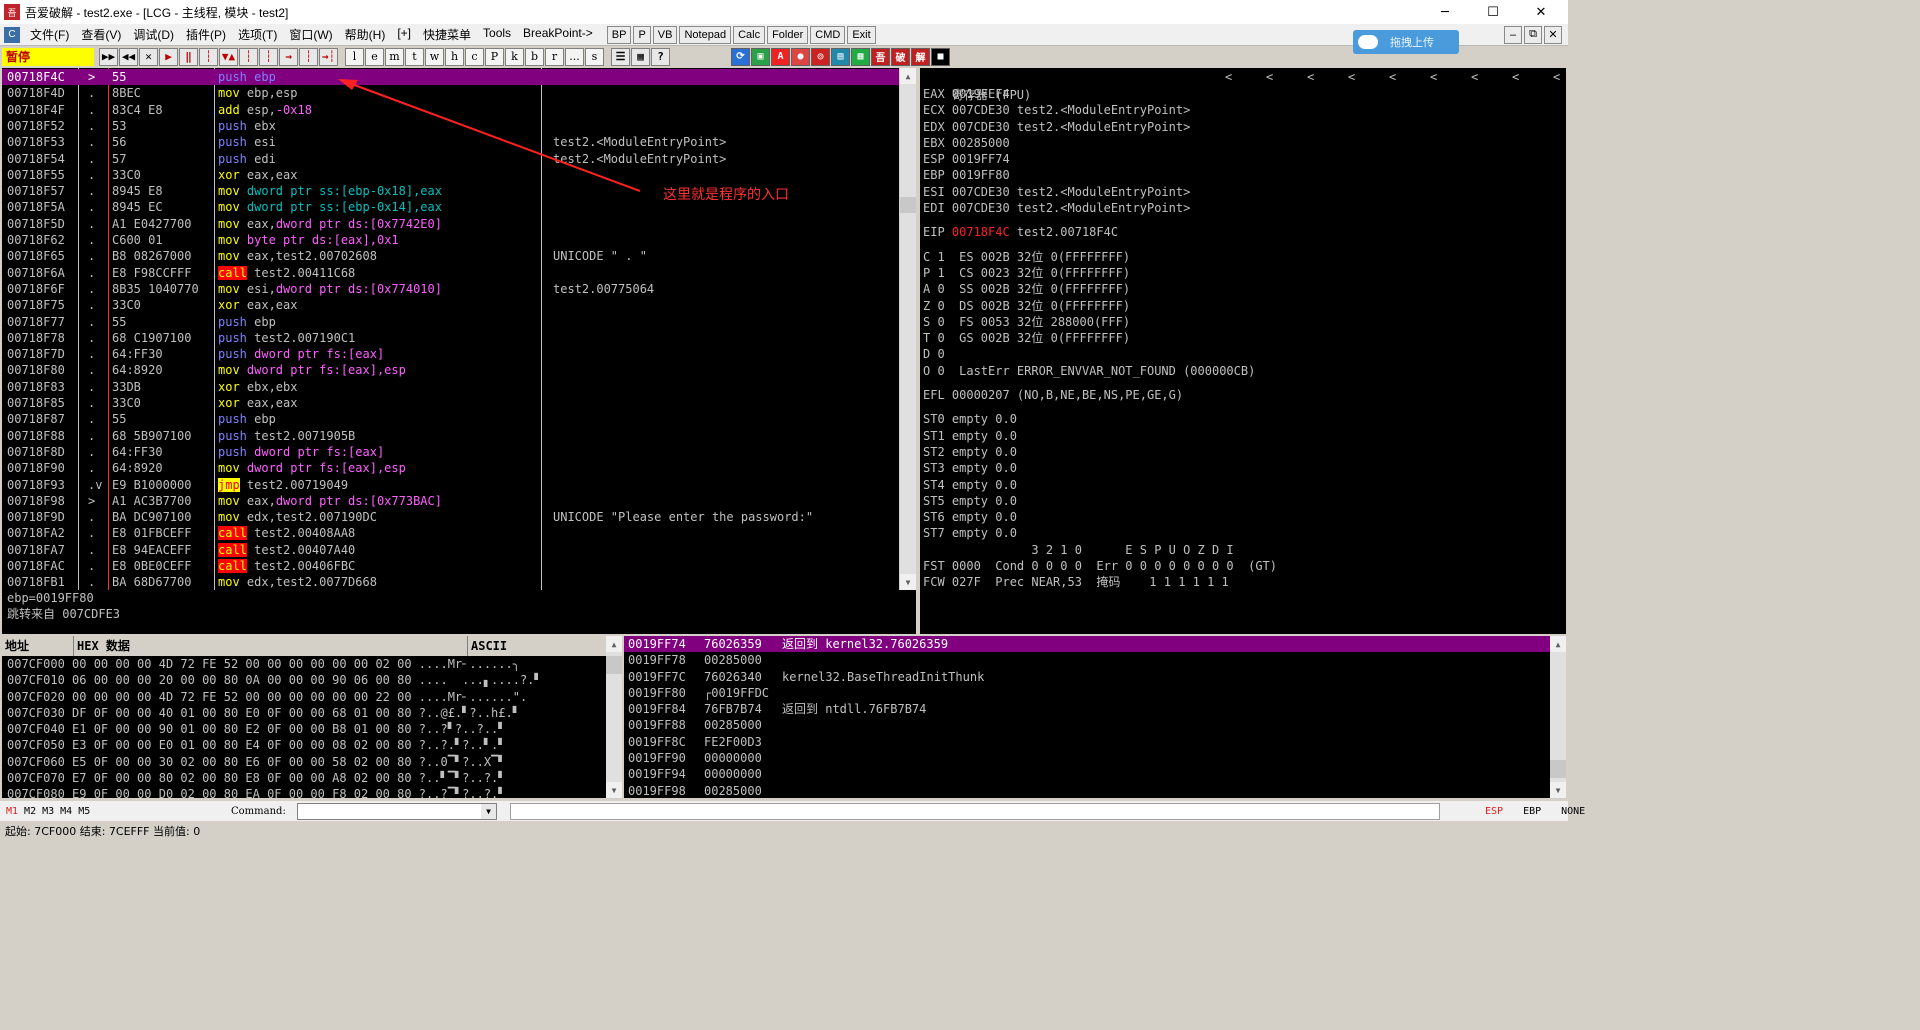 The image size is (1920, 1030). What do you see at coordinates (257, 34) in the screenshot?
I see `menu-item: 选项(T)` at bounding box center [257, 34].